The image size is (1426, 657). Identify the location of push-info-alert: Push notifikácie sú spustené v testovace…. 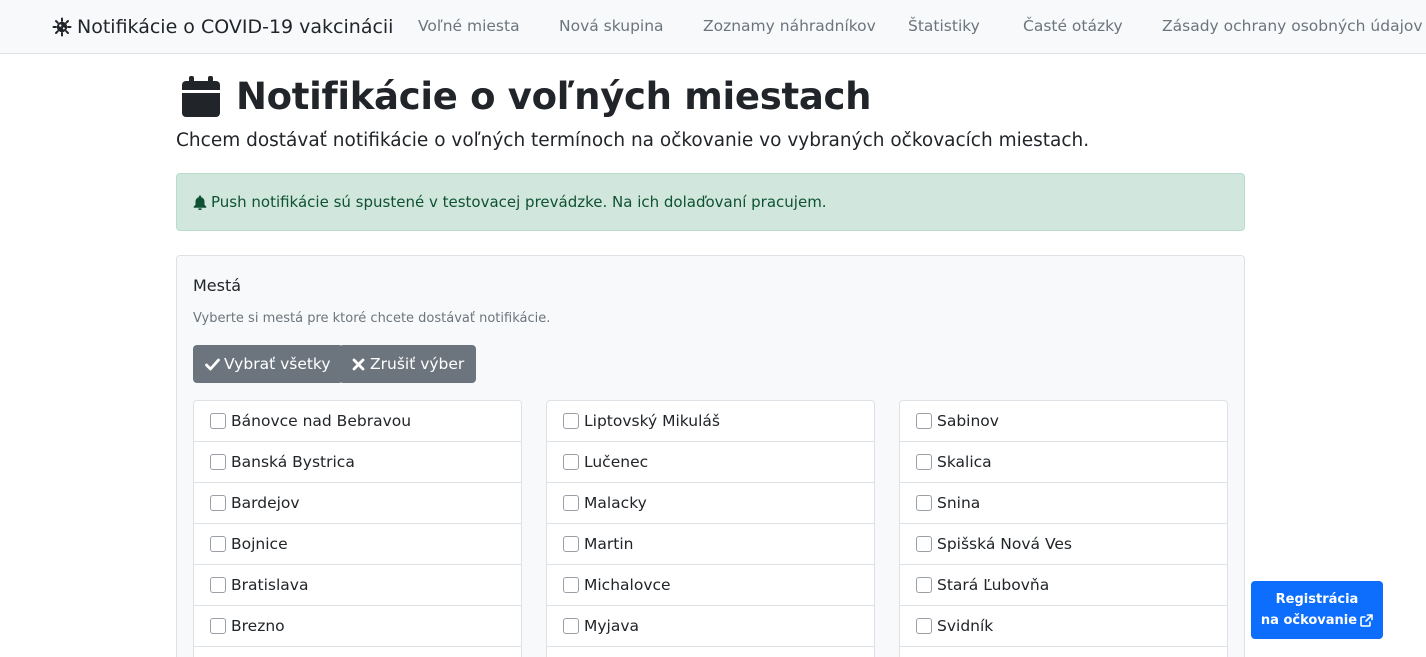
(710, 202).